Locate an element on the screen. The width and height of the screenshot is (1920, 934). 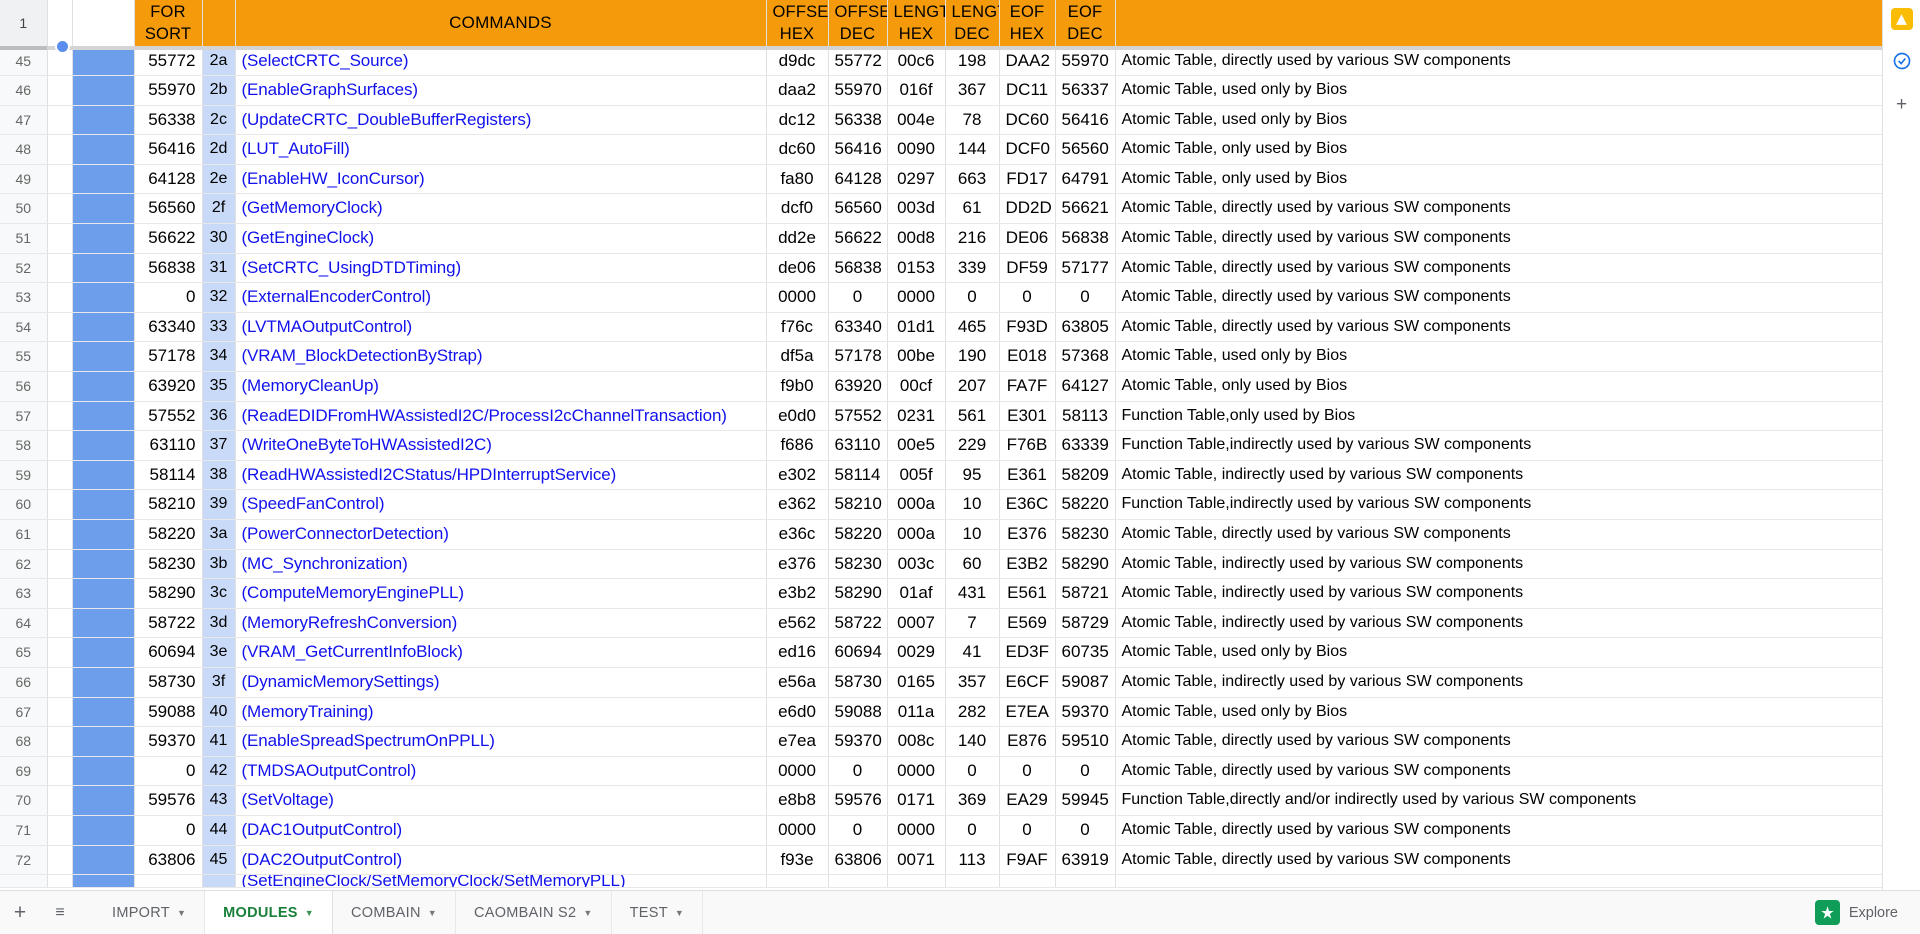
cell-for-sort: 58220 is located at coordinates (168, 534).